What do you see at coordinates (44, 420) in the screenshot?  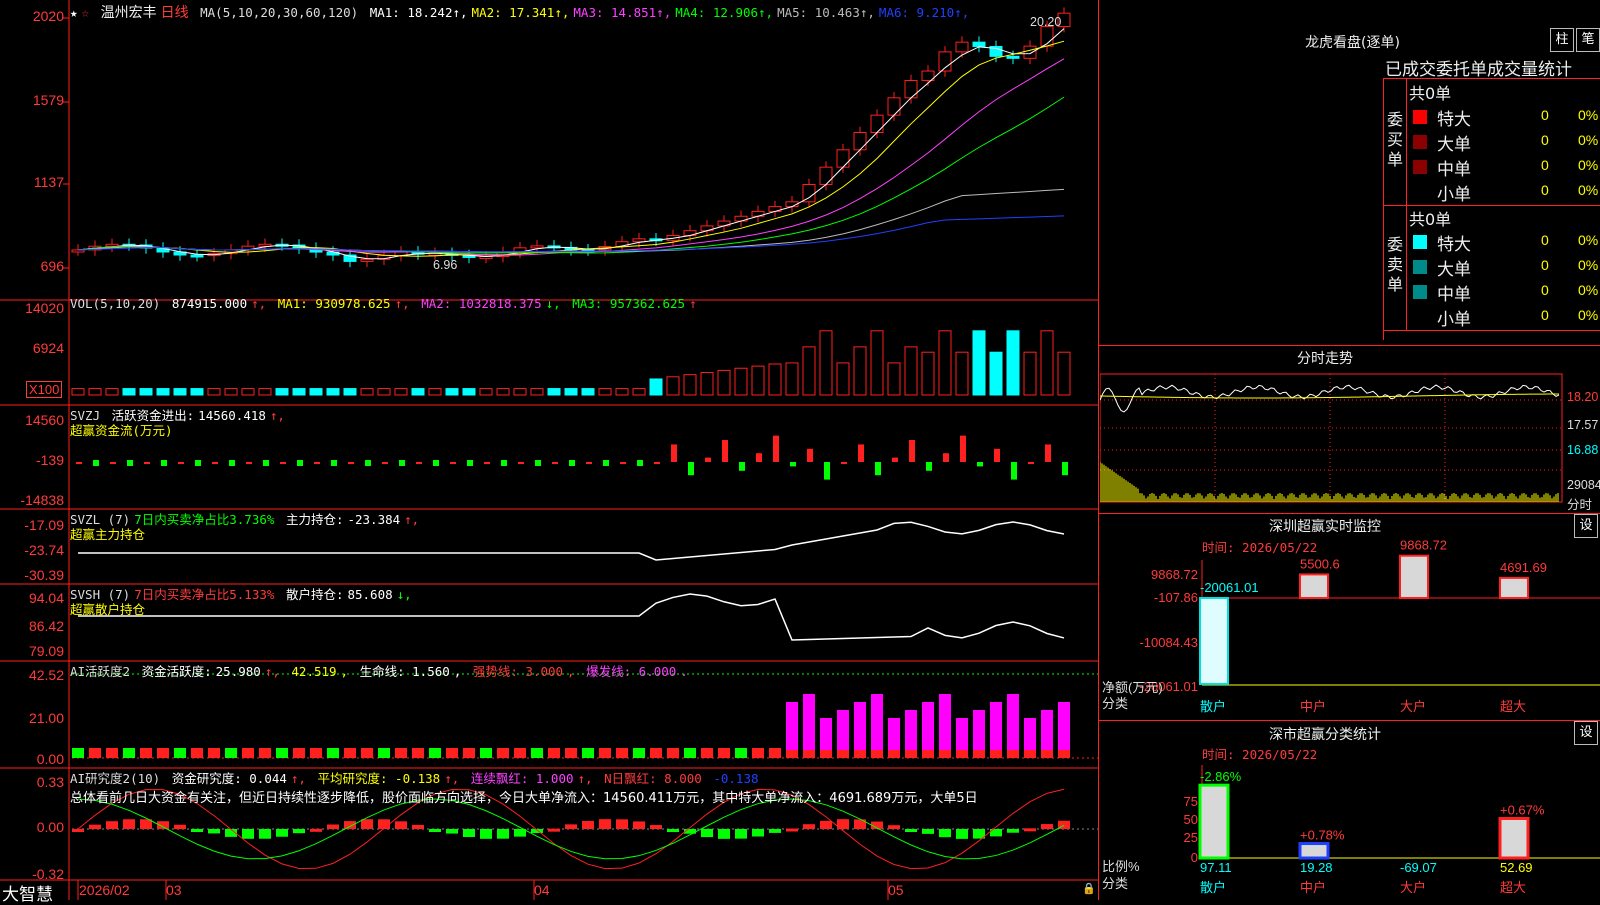 I see `svzj-ytick-0: 14560` at bounding box center [44, 420].